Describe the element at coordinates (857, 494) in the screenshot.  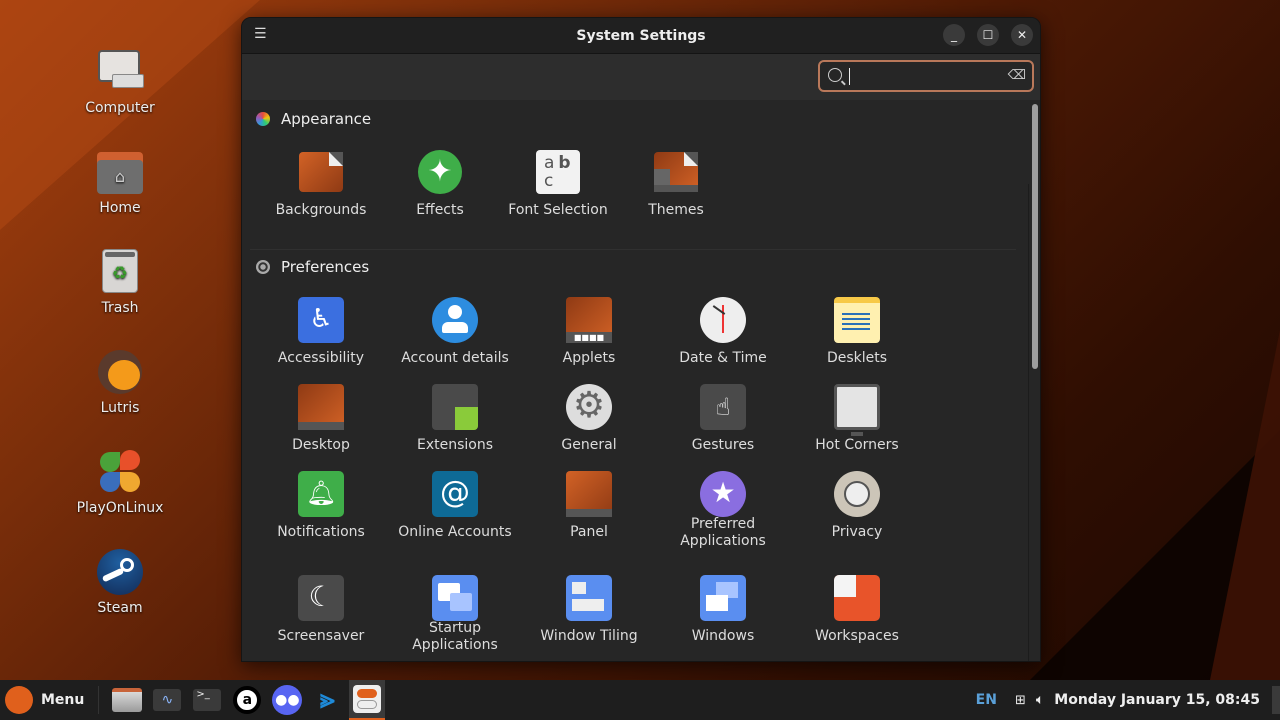
I see `privacy-icon` at that location.